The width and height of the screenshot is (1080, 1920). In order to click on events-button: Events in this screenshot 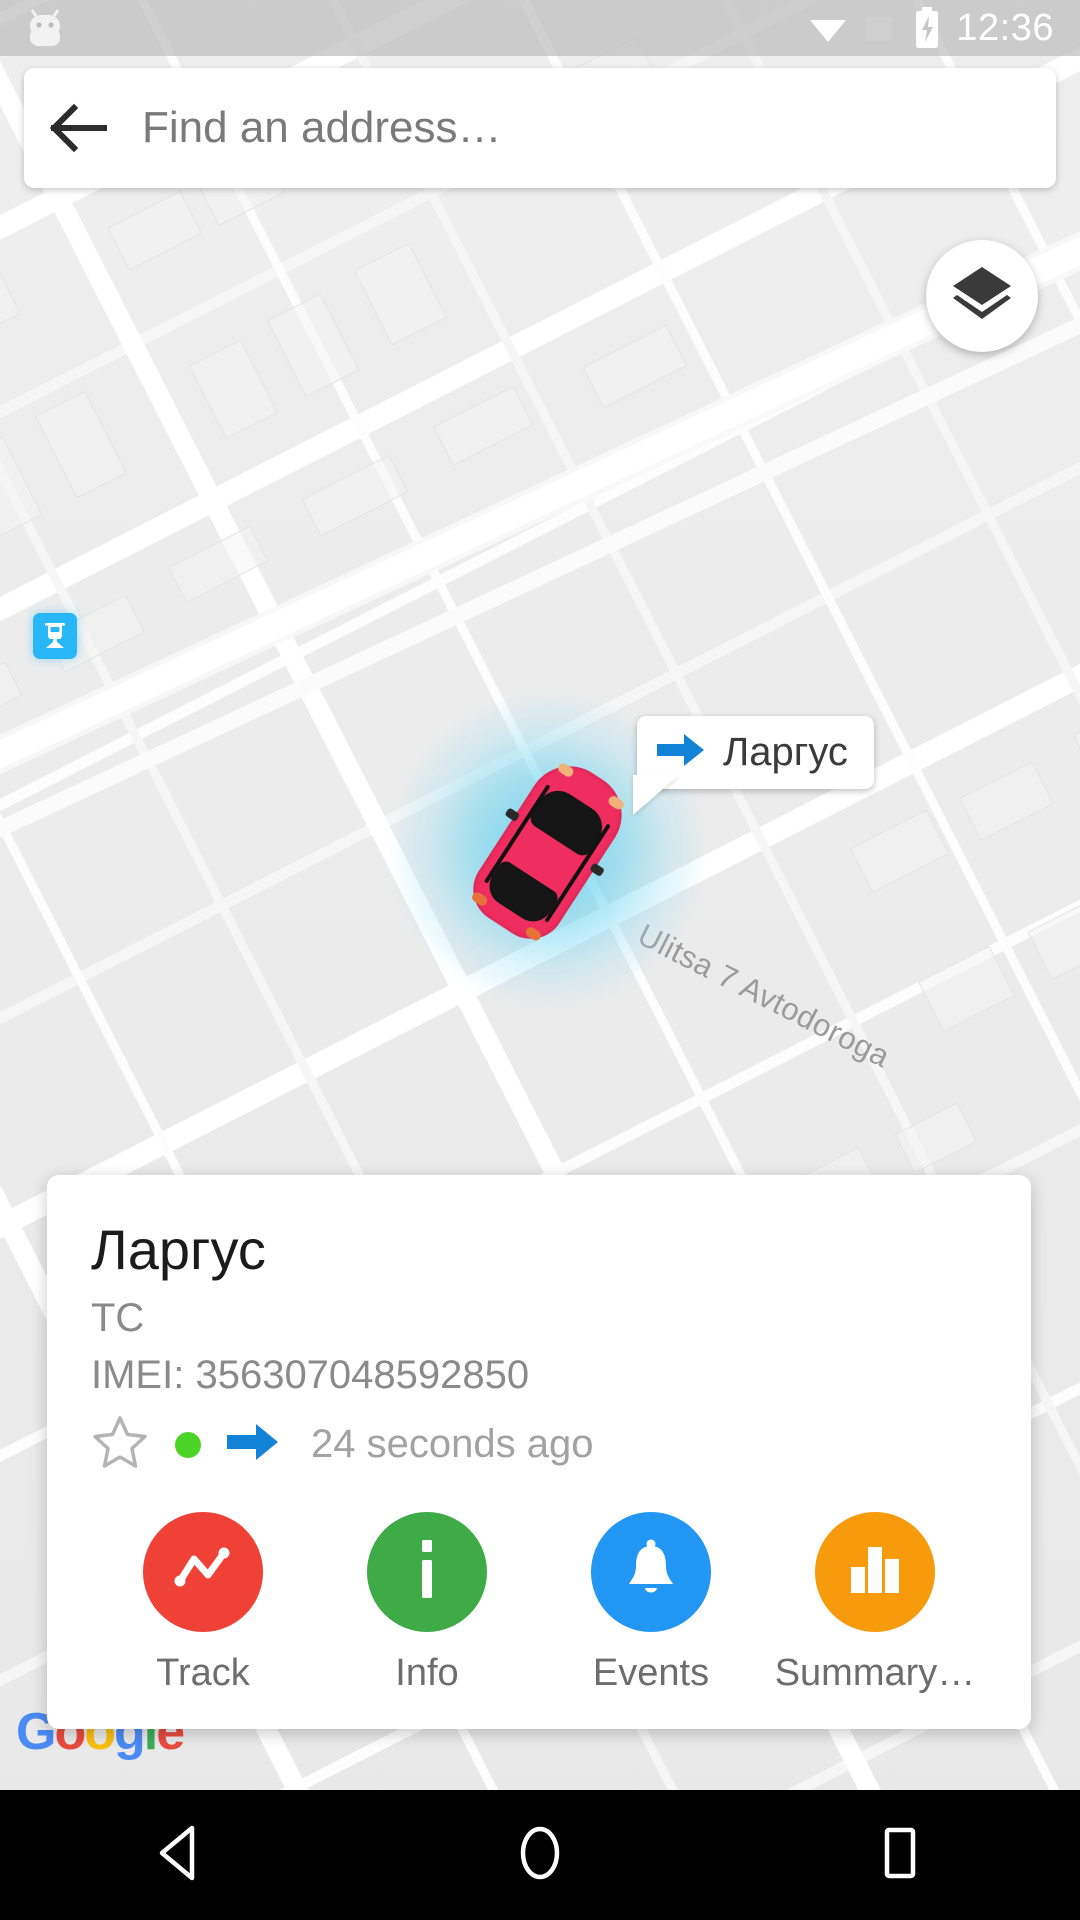, I will do `click(651, 1603)`.